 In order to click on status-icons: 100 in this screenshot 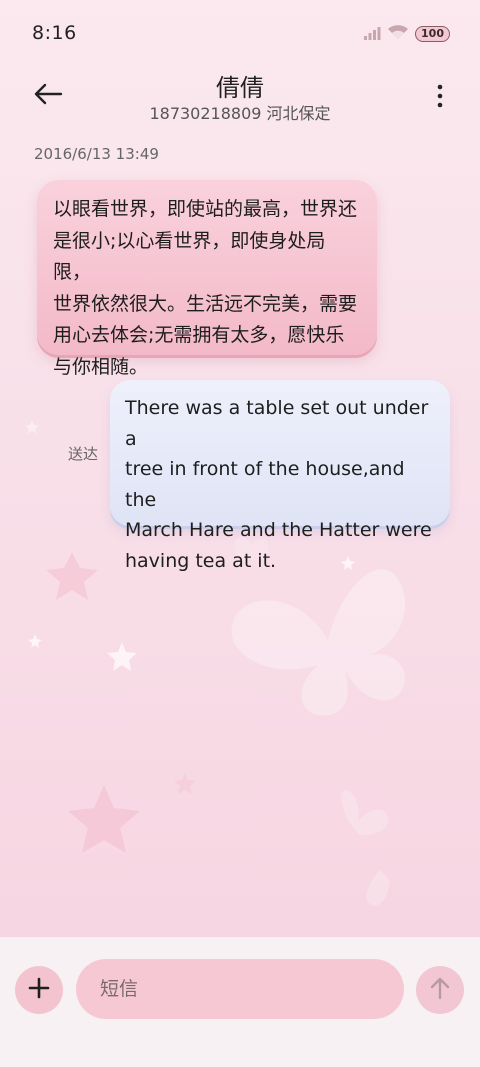, I will do `click(406, 34)`.